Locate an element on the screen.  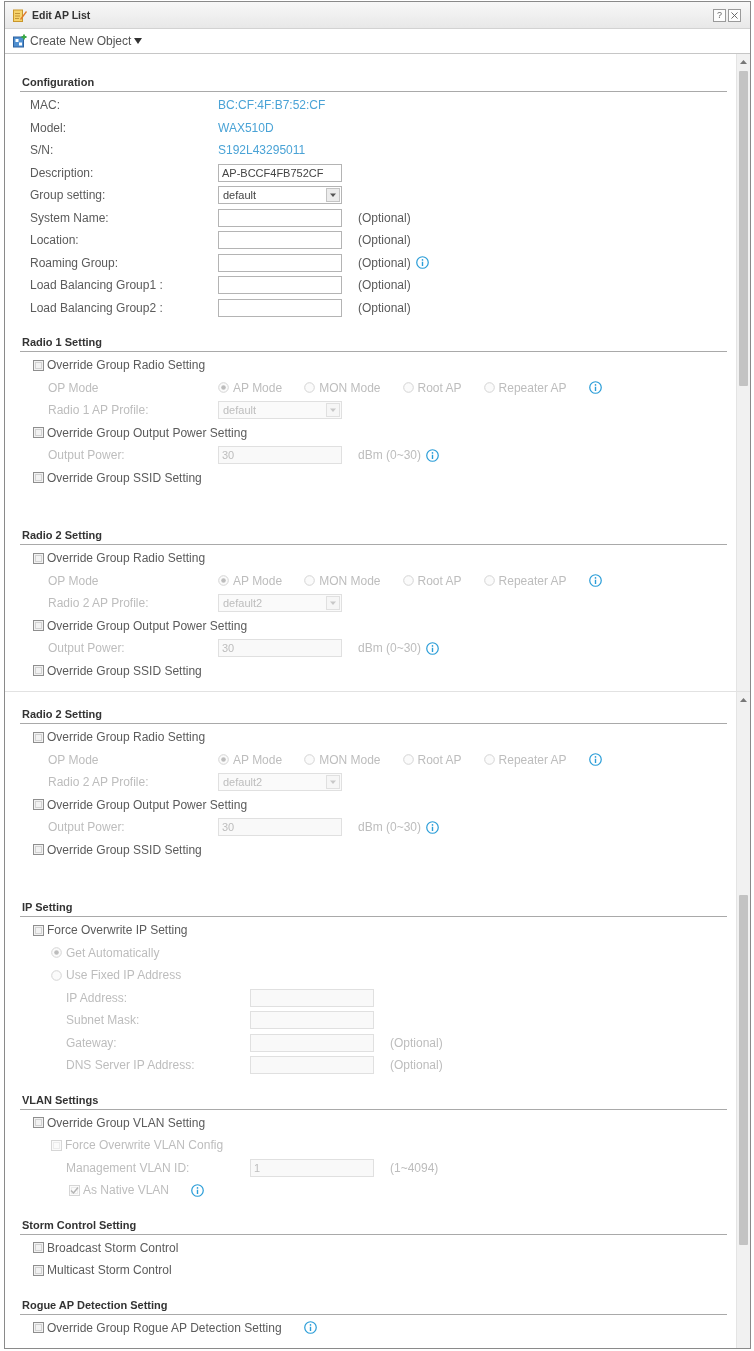
field-value: BC:CF:4F:B7:52:CF is located at coordinates (272, 105).